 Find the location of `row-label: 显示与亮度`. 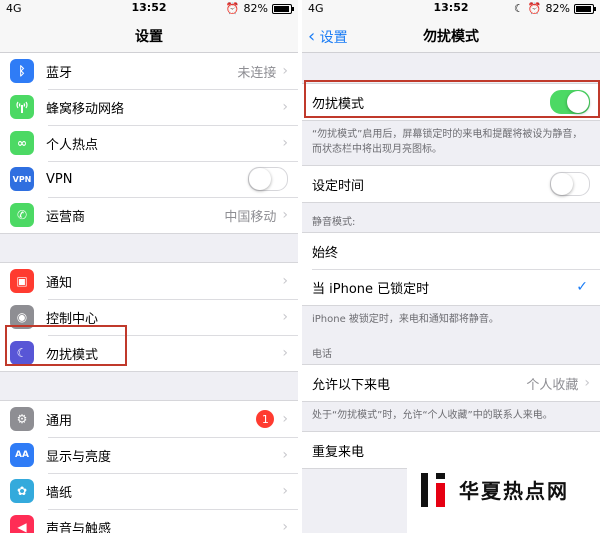

row-label: 显示与亮度 is located at coordinates (79, 457).